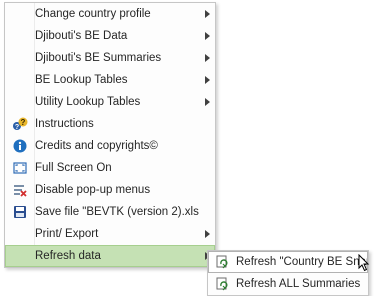 This screenshot has width=390, height=296. Describe the element at coordinates (64, 124) in the screenshot. I see `menu-item-label: Instructions` at that location.